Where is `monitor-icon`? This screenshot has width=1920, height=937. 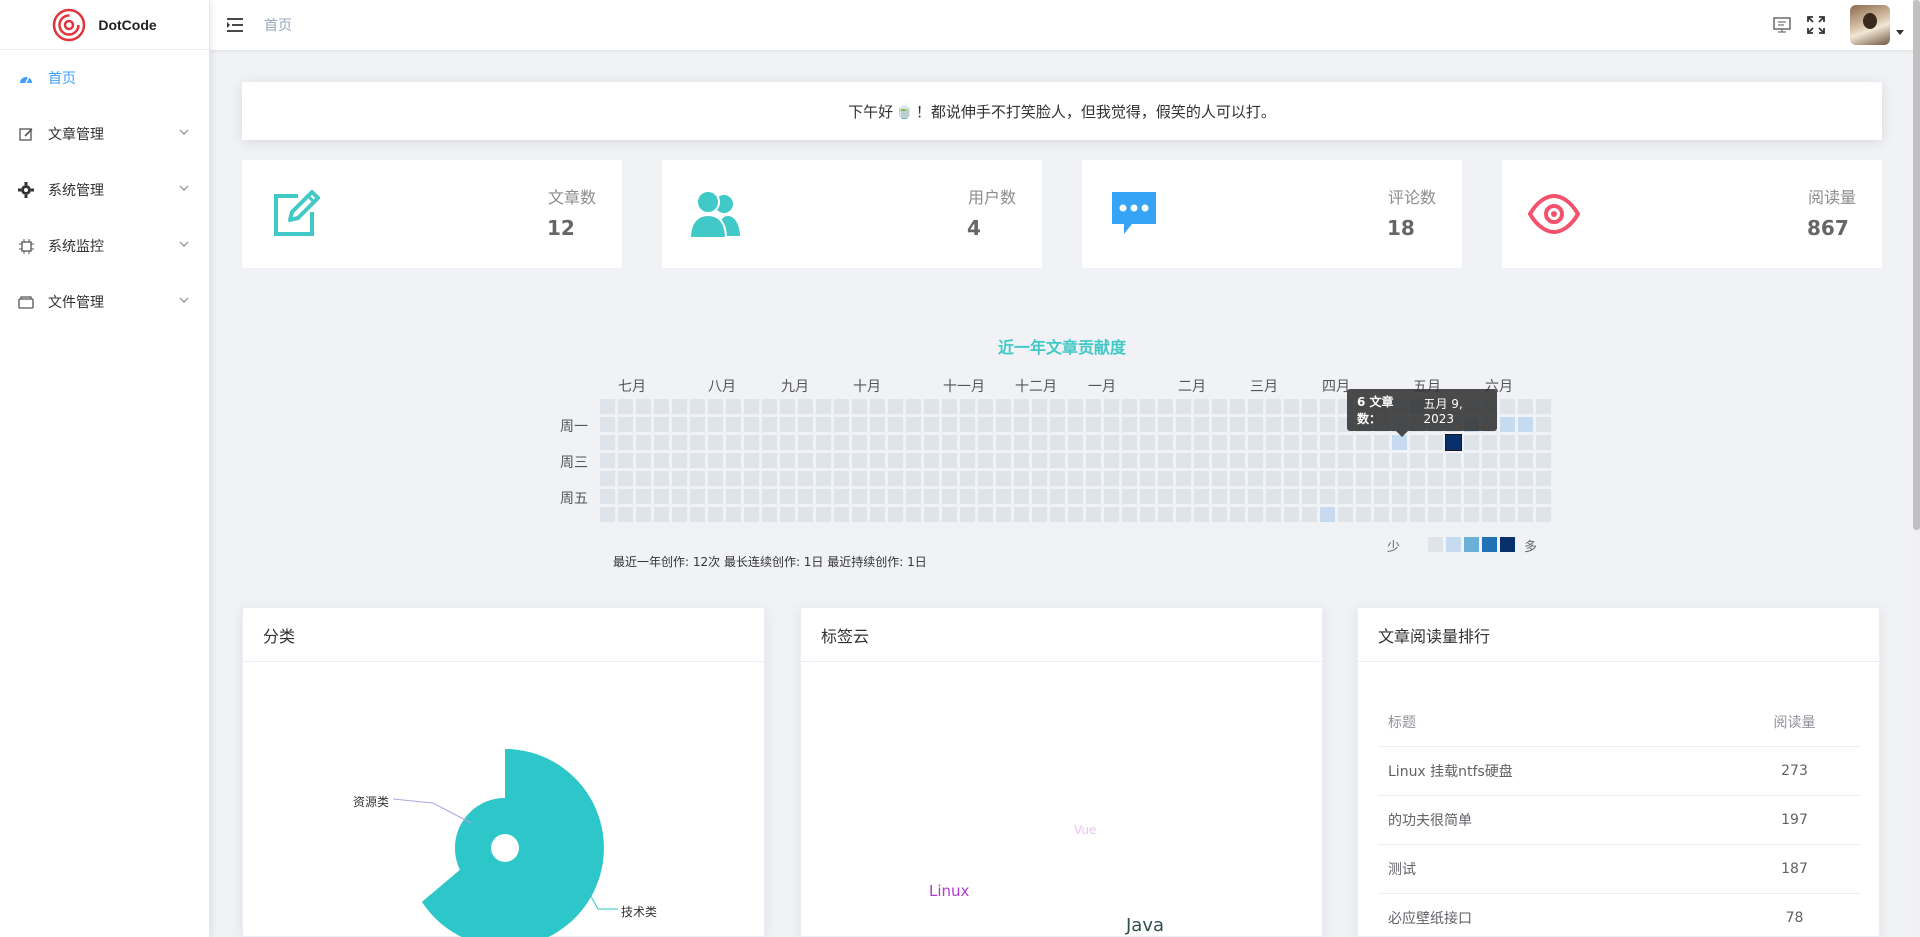
monitor-icon is located at coordinates (1782, 25).